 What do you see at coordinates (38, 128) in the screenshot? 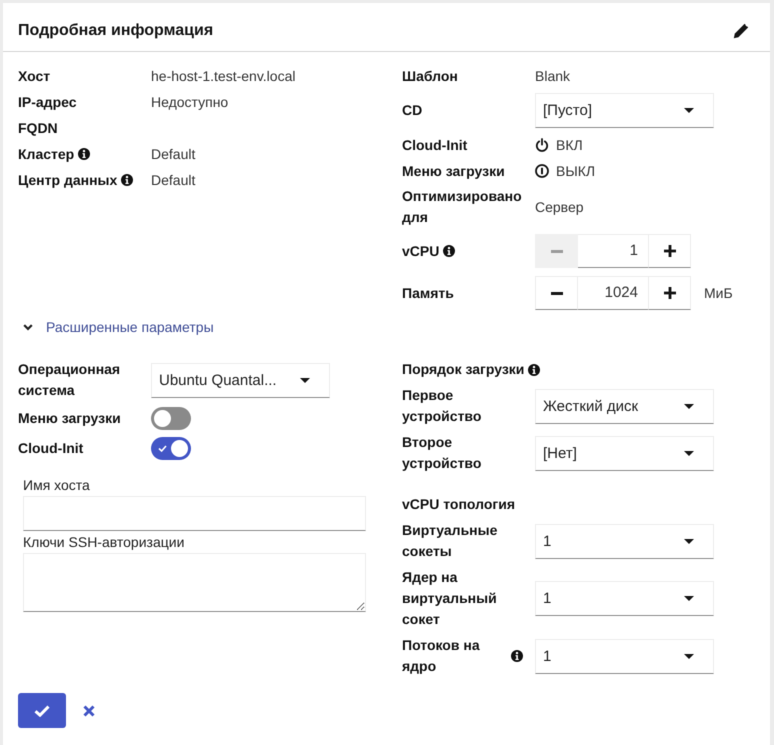
I see `field-label: FQDN` at bounding box center [38, 128].